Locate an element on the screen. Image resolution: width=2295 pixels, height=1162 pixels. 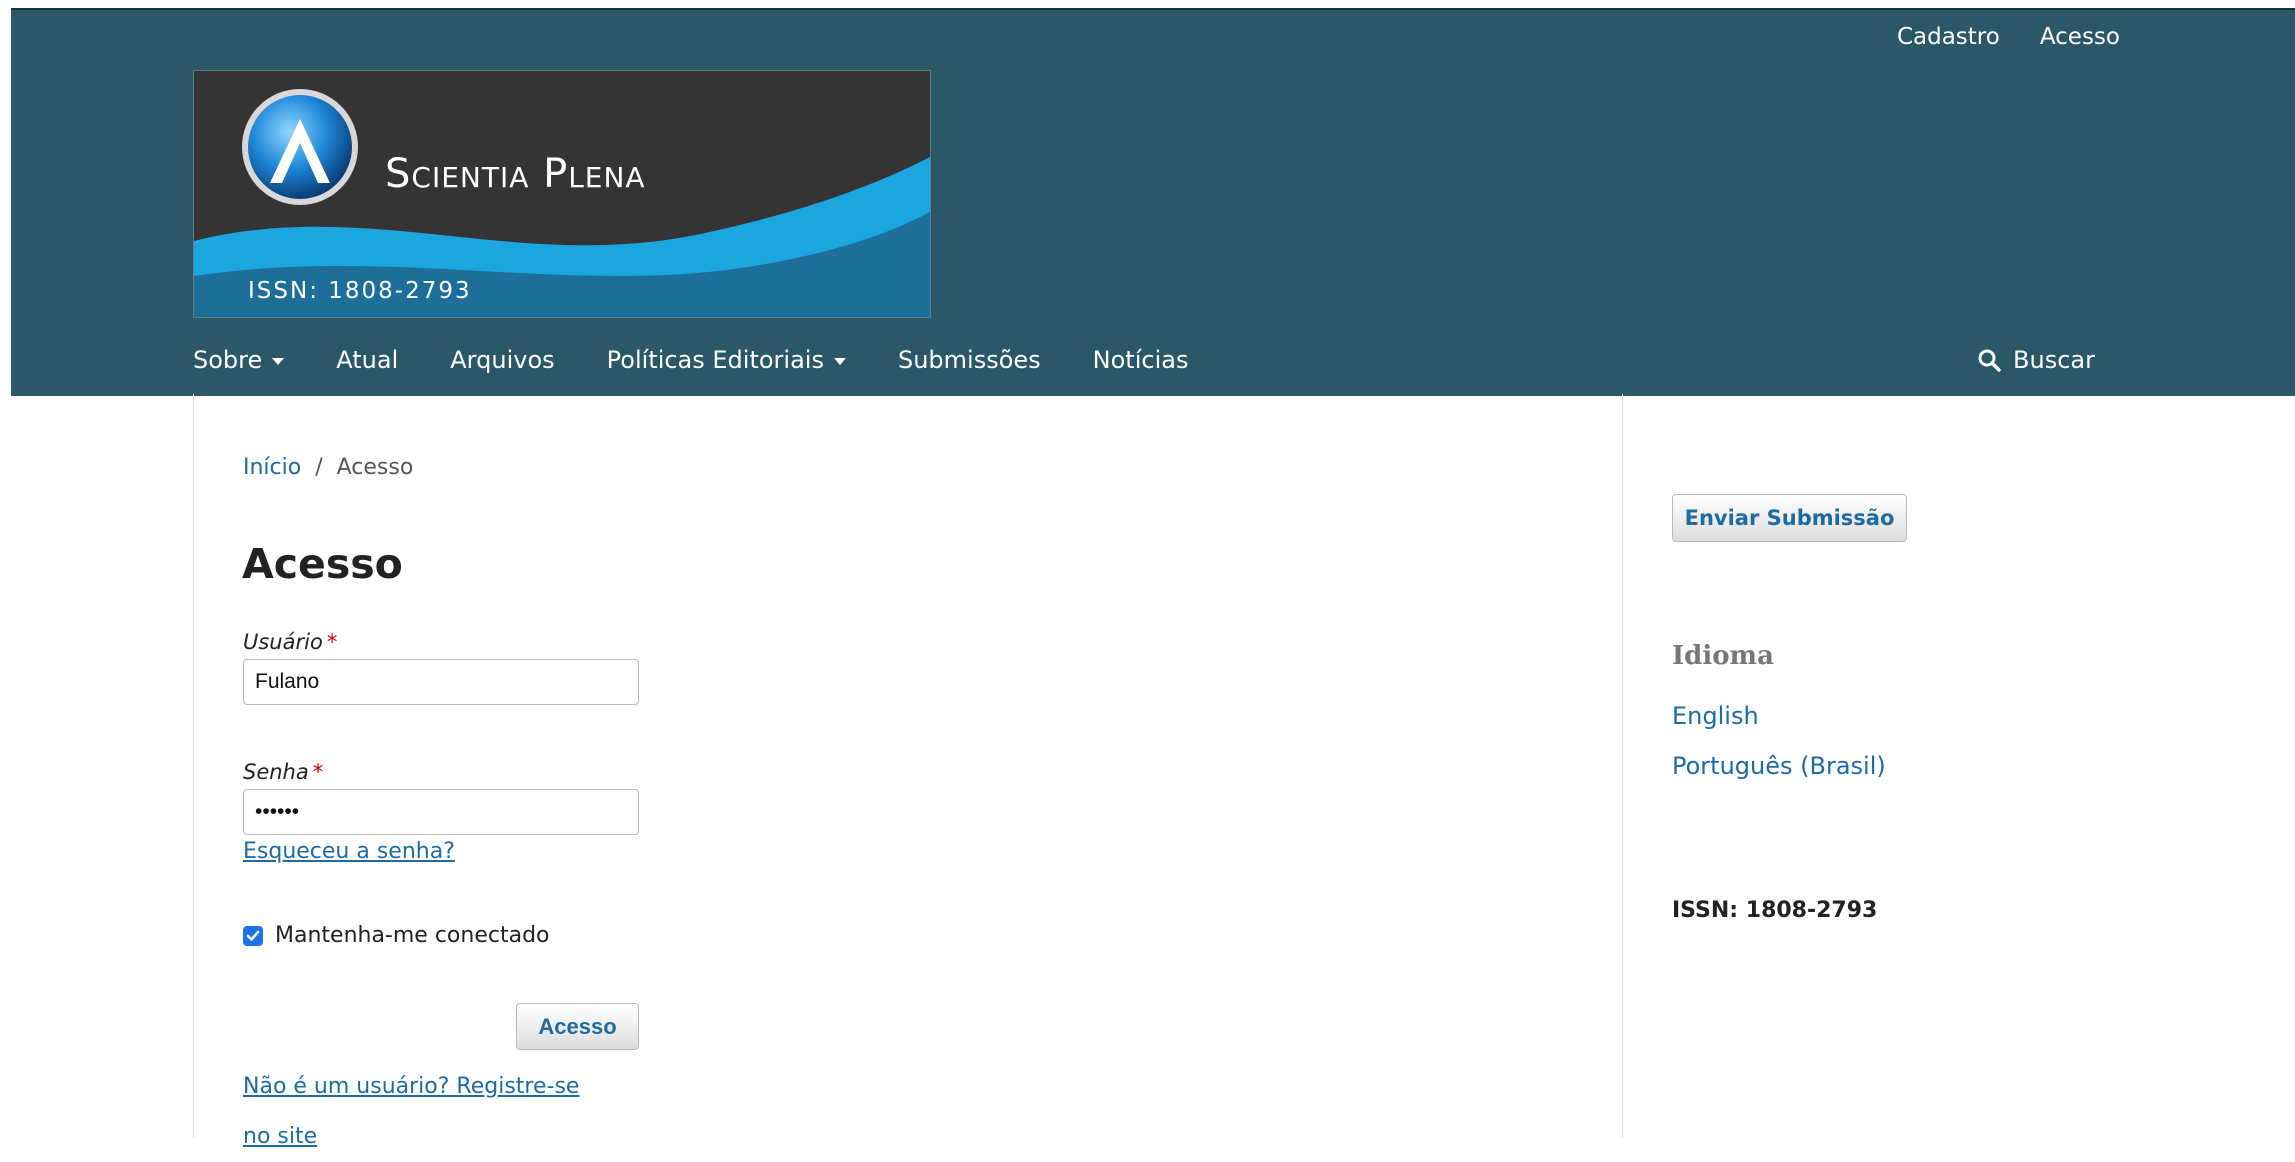
site-logo: Scientia Plena ISSN: 1808-2793 is located at coordinates (562, 194).